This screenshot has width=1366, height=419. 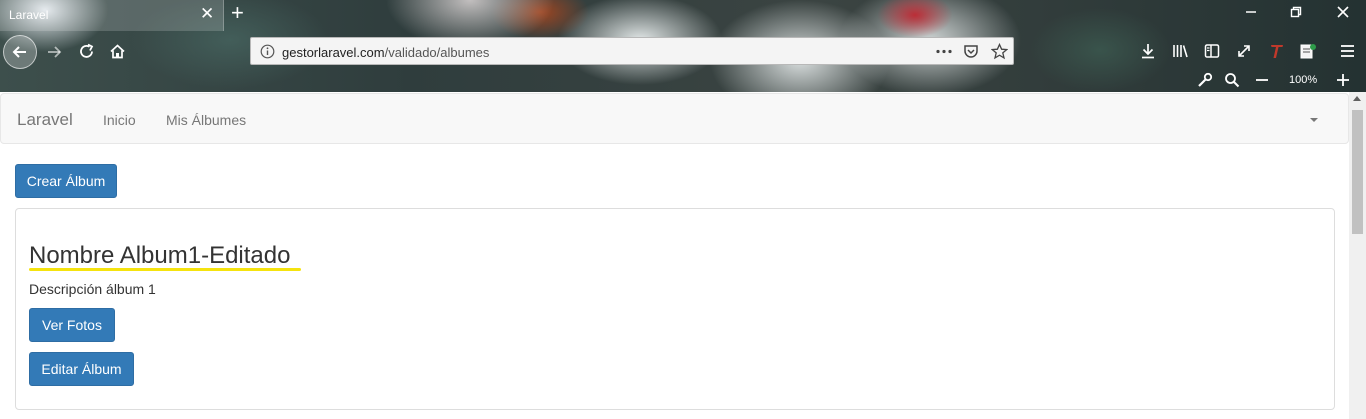 I want to click on forward-icon, so click(x=54, y=52).